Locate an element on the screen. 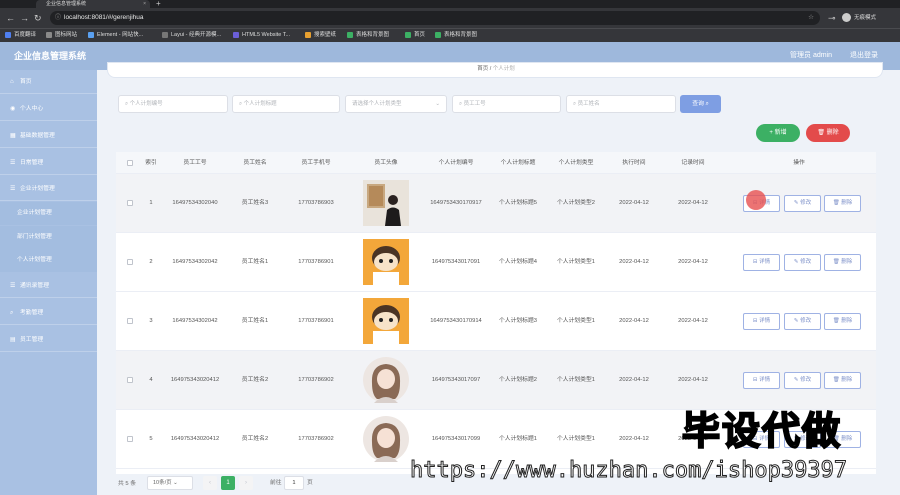 The height and width of the screenshot is (495, 900). employee-name-input: ⌕ 员工姓名 is located at coordinates (621, 104).